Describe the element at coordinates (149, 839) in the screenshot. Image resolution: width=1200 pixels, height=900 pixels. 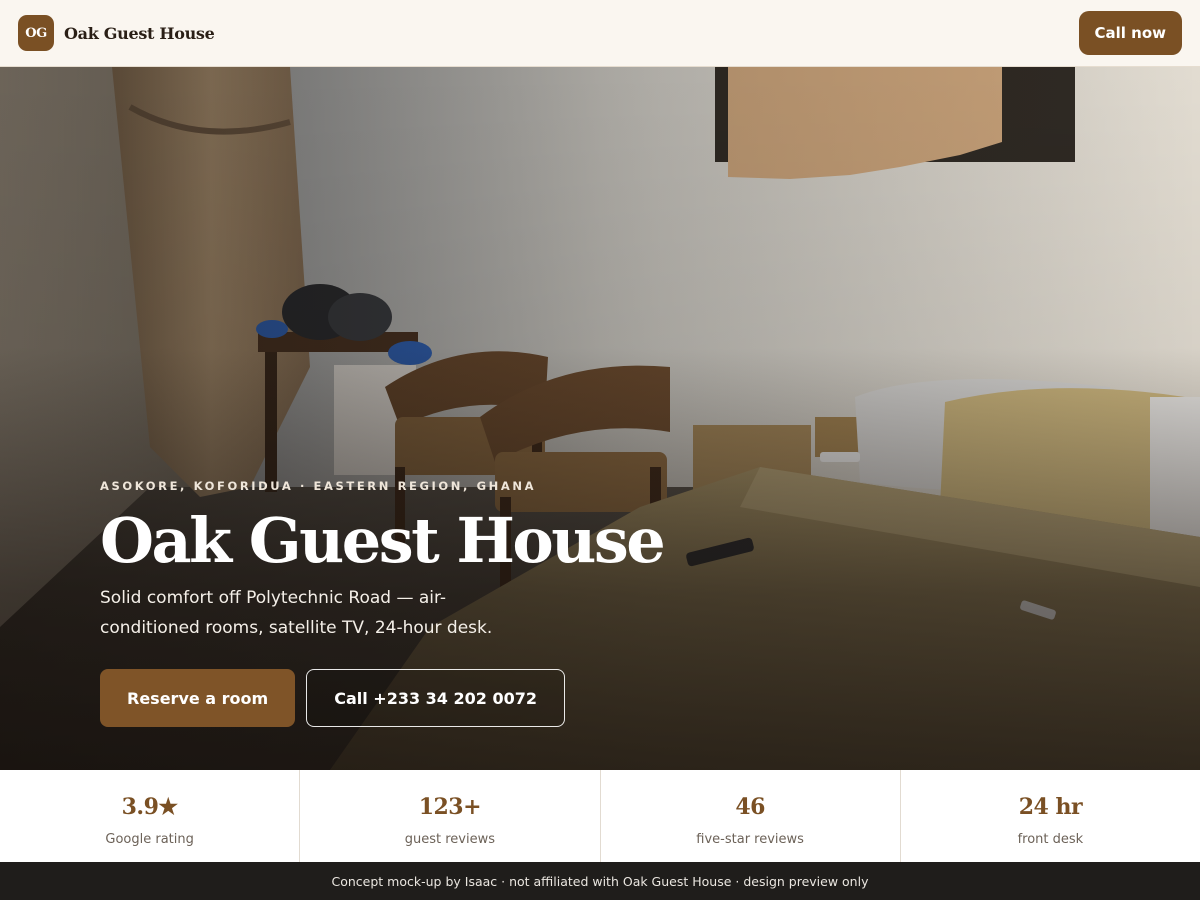
I see `stat-label: Google rating` at that location.